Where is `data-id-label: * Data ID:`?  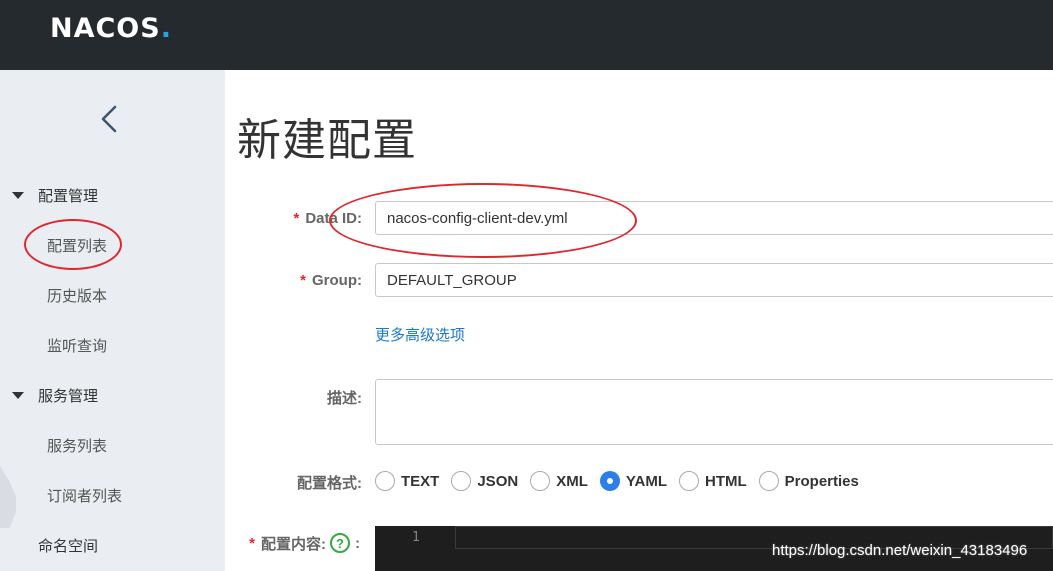 data-id-label: * Data ID: is located at coordinates (327, 218).